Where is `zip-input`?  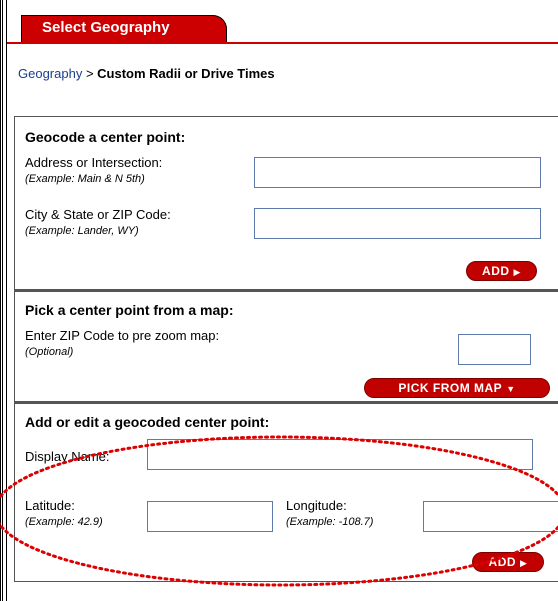
zip-input is located at coordinates (494, 349).